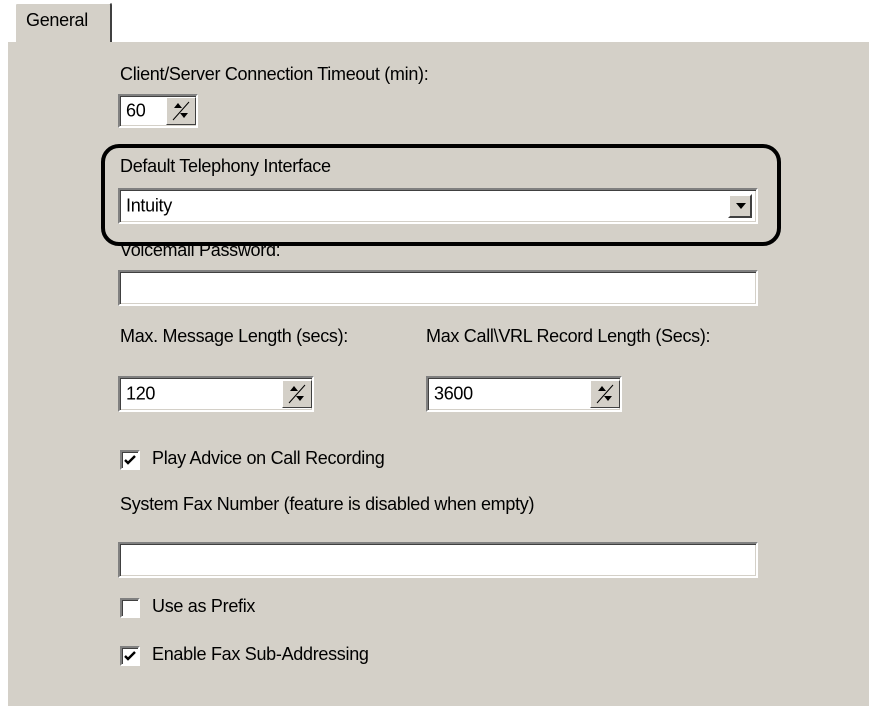 The width and height of the screenshot is (869, 706). What do you see at coordinates (216, 394) in the screenshot?
I see `max-message-spinner-field: 120` at bounding box center [216, 394].